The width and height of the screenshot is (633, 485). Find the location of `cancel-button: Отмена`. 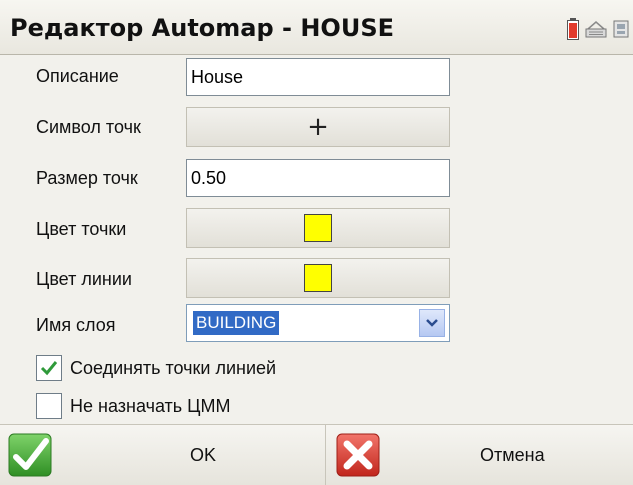

cancel-button: Отмена is located at coordinates (479, 455).